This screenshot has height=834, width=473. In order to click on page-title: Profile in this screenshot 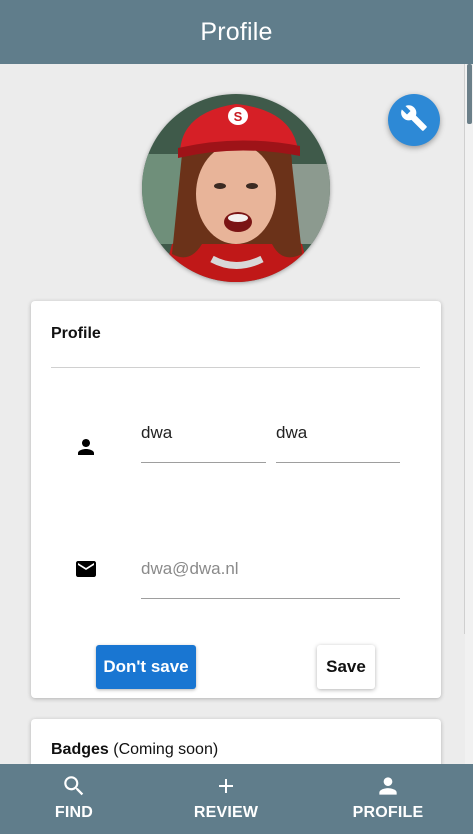, I will do `click(236, 31)`.